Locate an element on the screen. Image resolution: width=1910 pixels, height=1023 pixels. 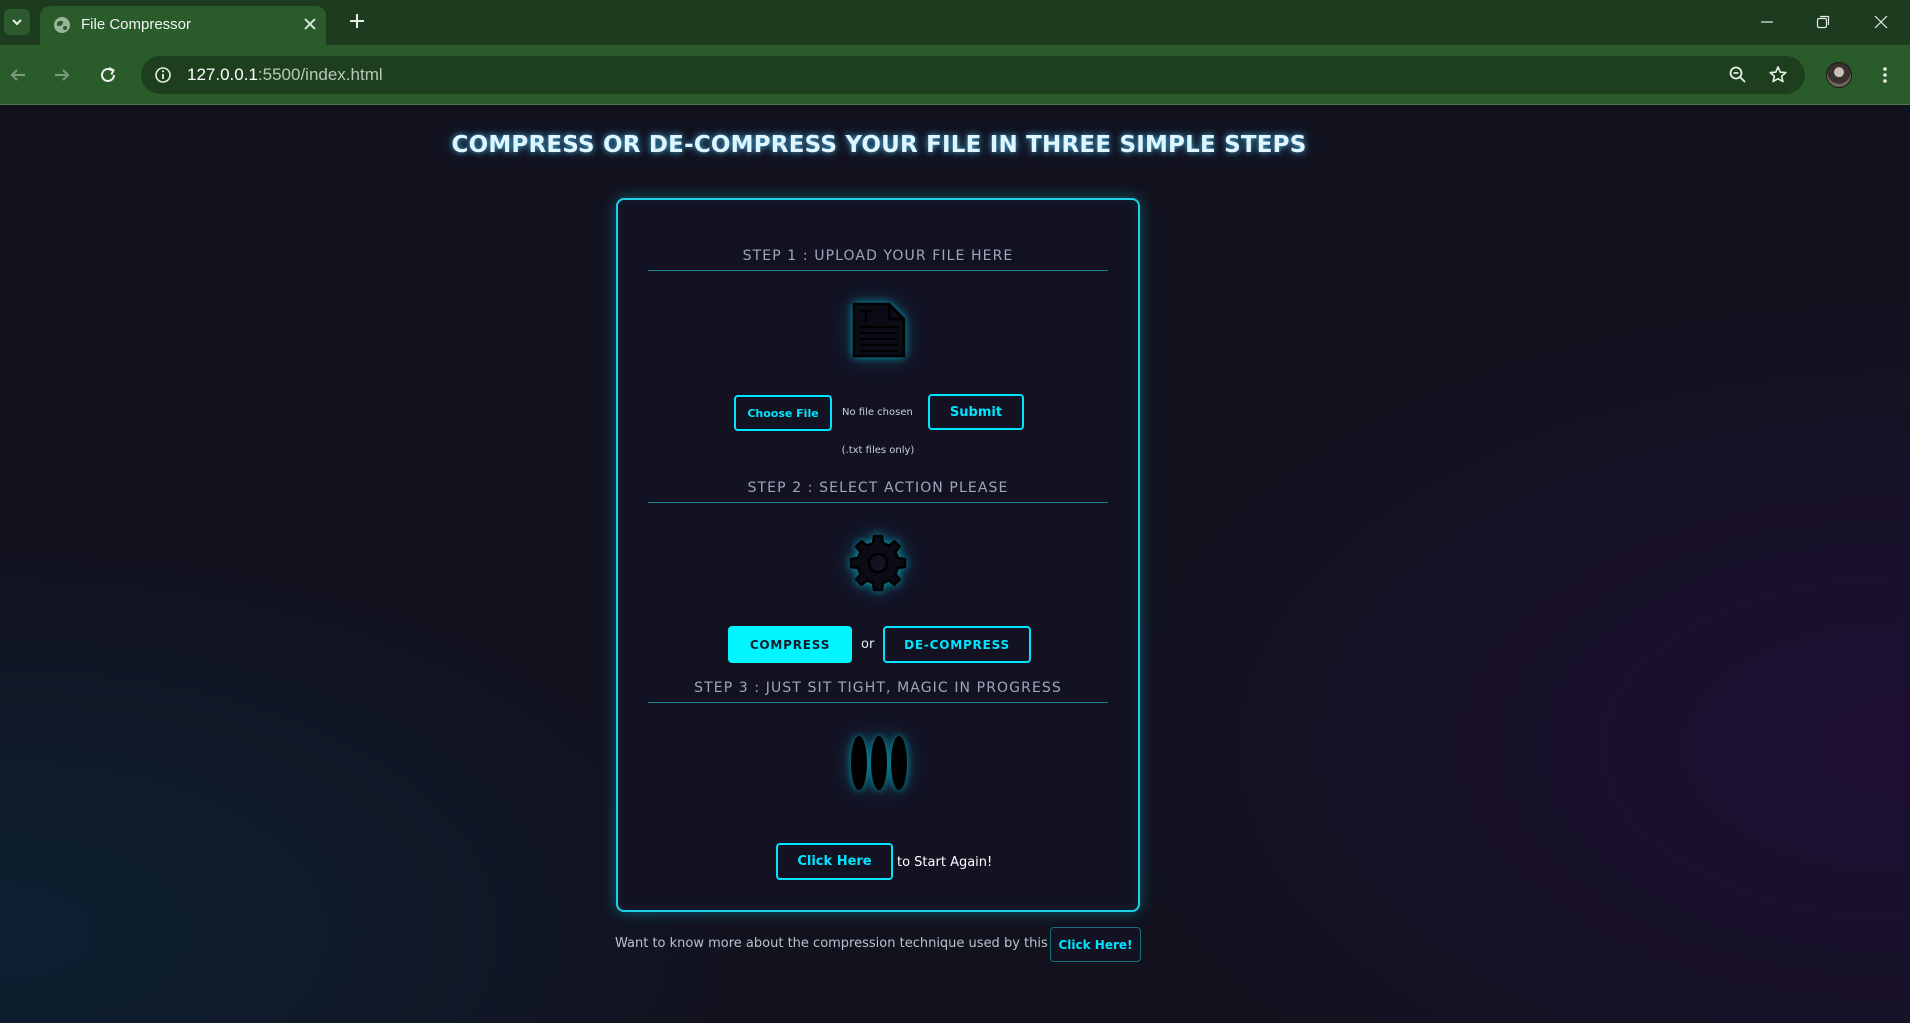
reload-icon is located at coordinates (108, 75).